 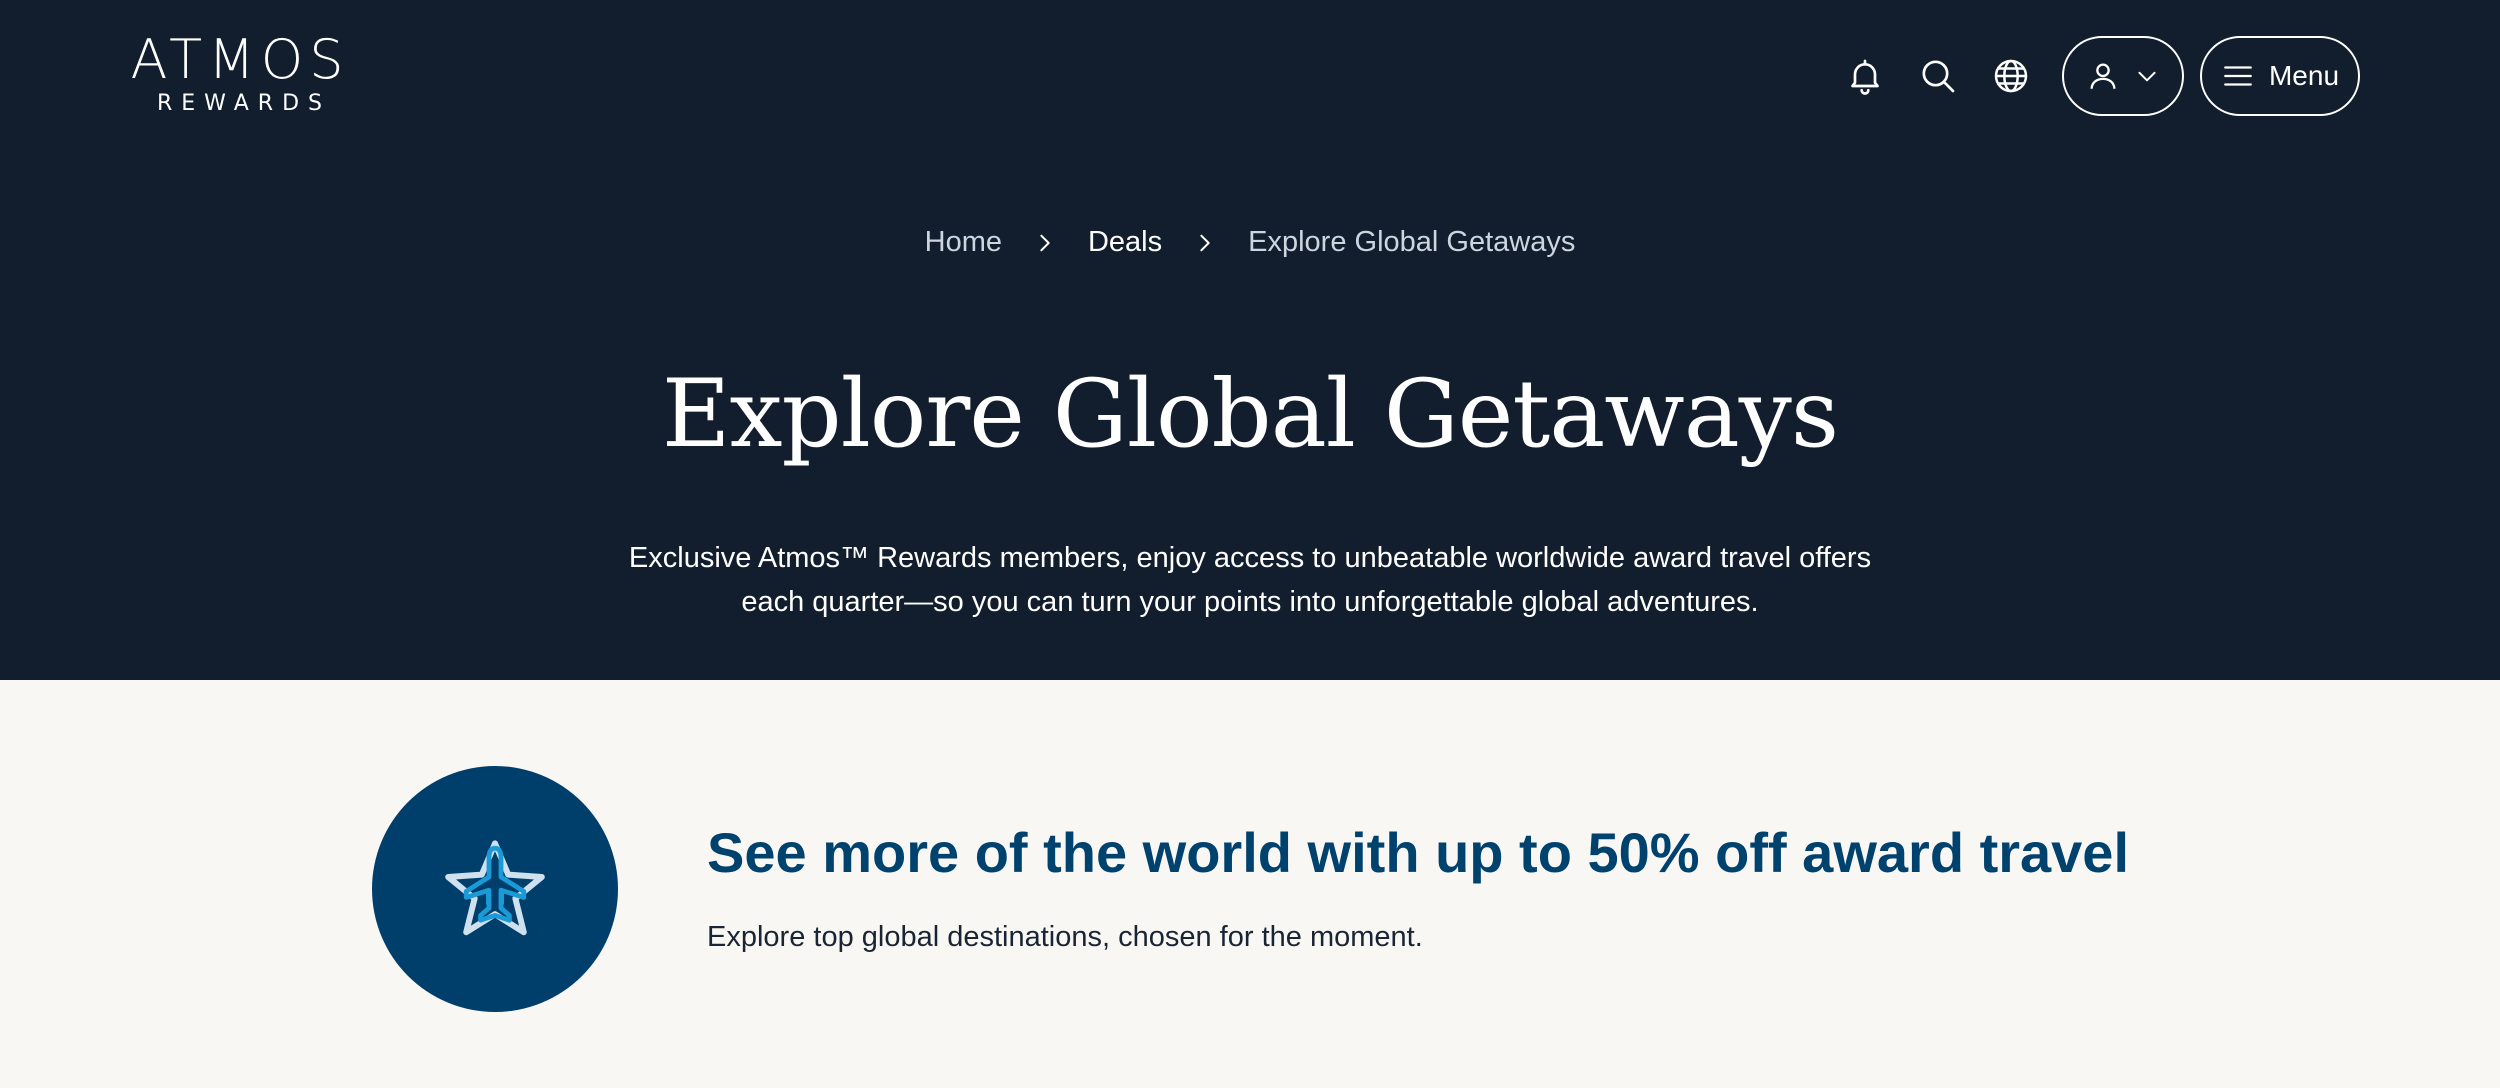 I want to click on menu-label: Menu, so click(x=2304, y=75).